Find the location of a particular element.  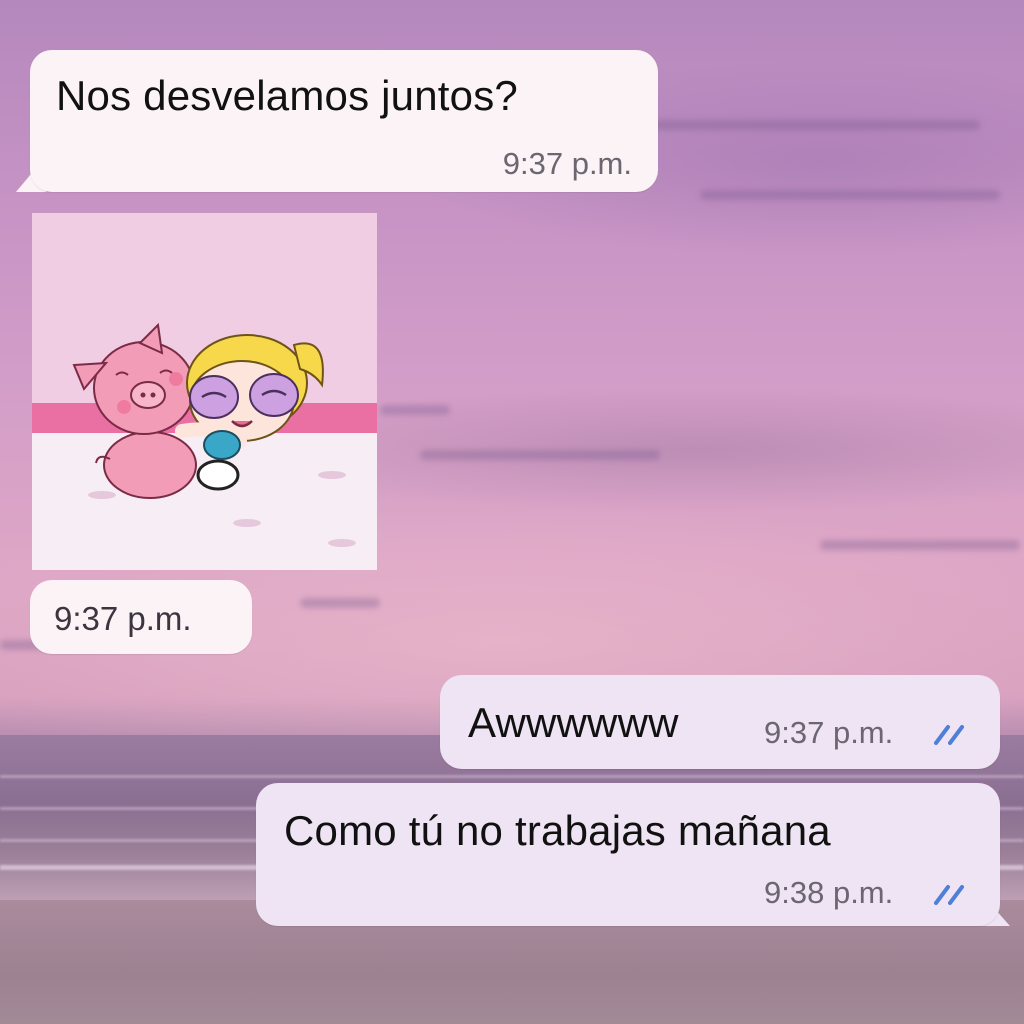

piglet-hug-sticker-icon is located at coordinates (204, 391).